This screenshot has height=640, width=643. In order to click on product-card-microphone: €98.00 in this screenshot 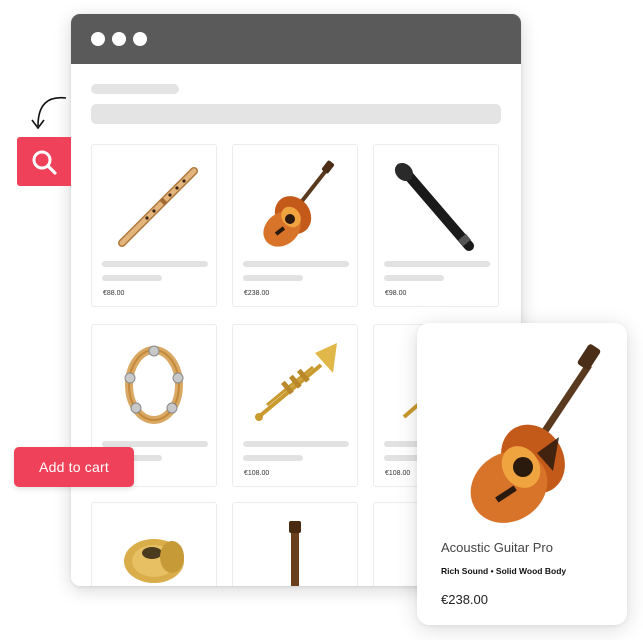, I will do `click(436, 225)`.